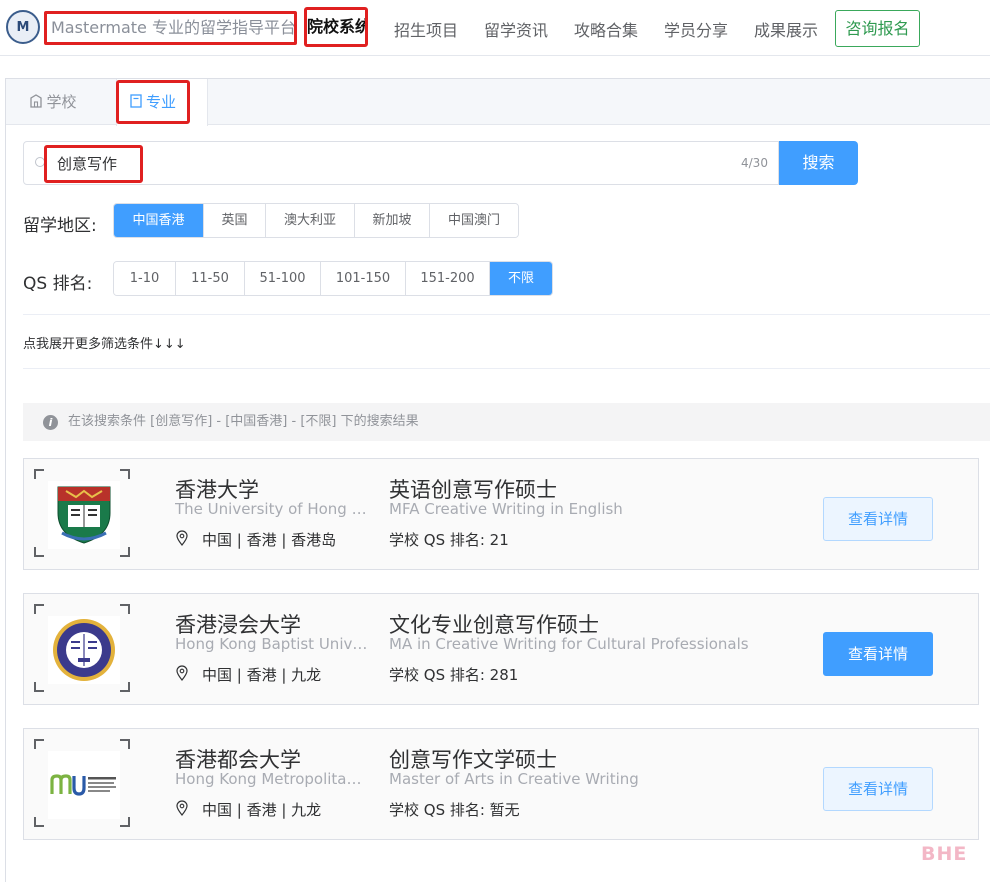 This screenshot has height=882, width=990. Describe the element at coordinates (272, 509) in the screenshot. I see `university-english-name: The University of Hong Kong` at that location.